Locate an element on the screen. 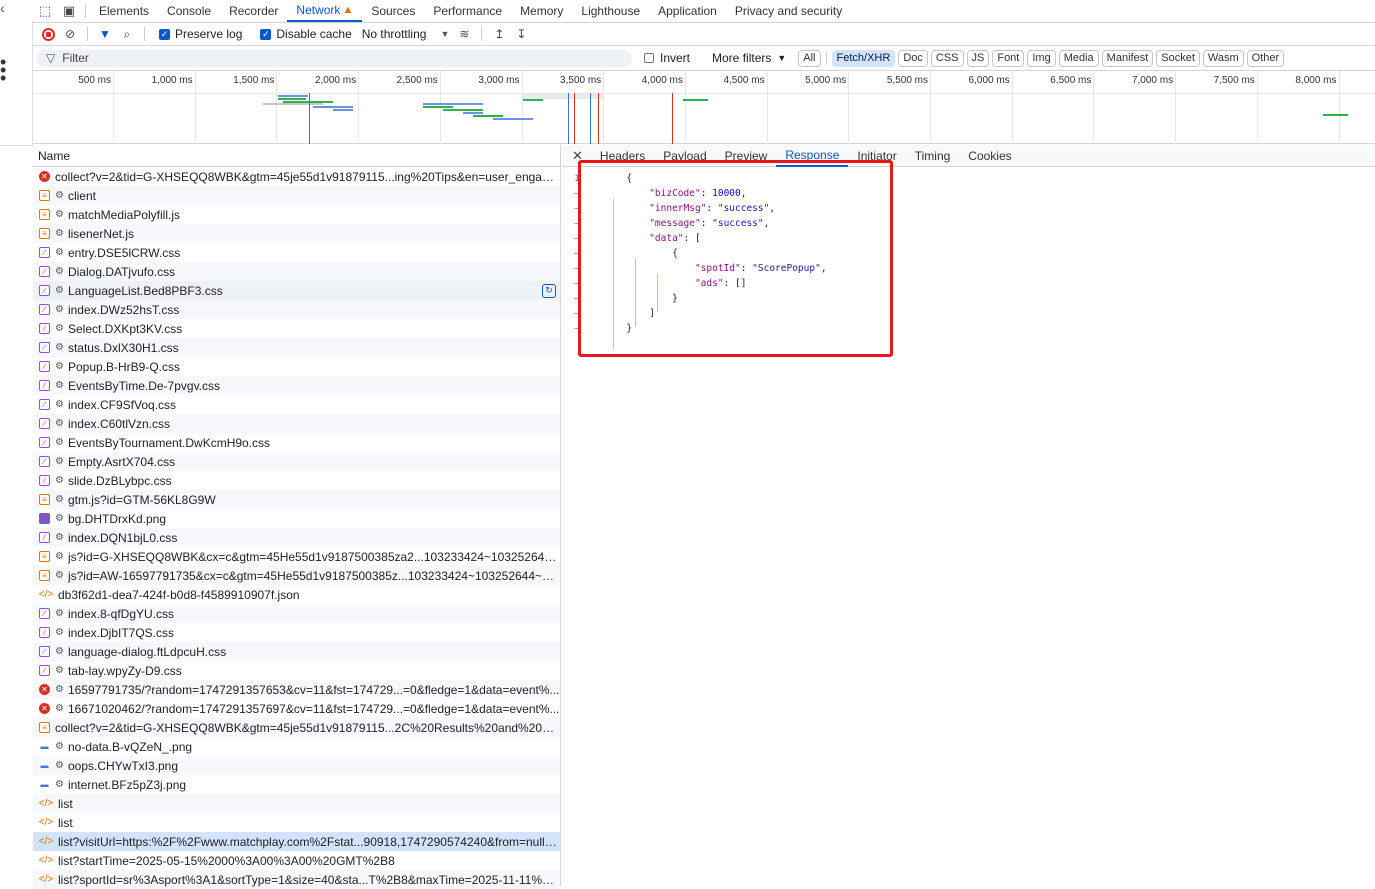  tab-performance: Performance is located at coordinates (467, 11).